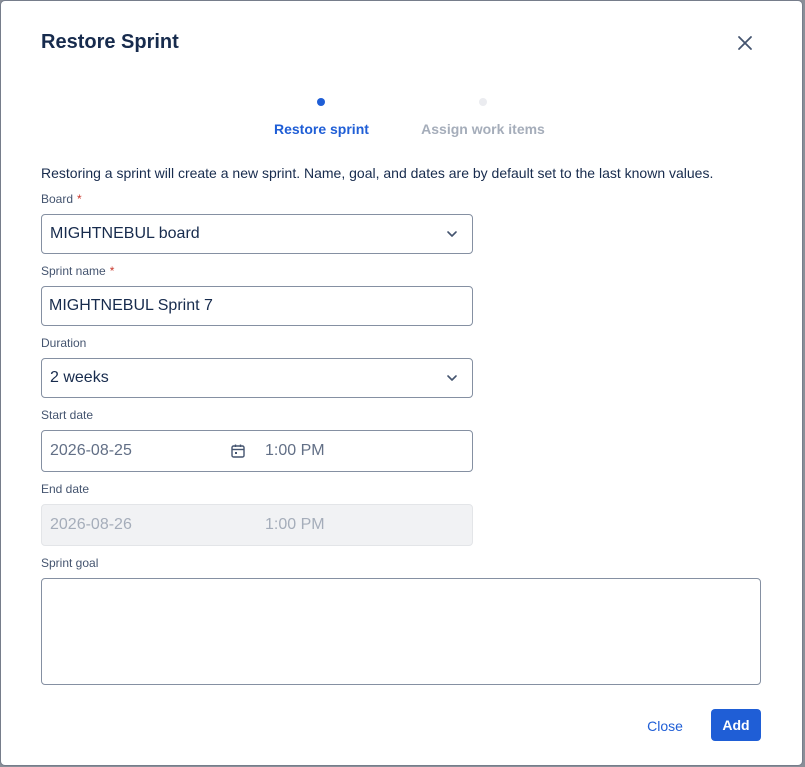 The width and height of the screenshot is (805, 767). What do you see at coordinates (483, 117) in the screenshot?
I see `step-assign-work-items: Assign work items` at bounding box center [483, 117].